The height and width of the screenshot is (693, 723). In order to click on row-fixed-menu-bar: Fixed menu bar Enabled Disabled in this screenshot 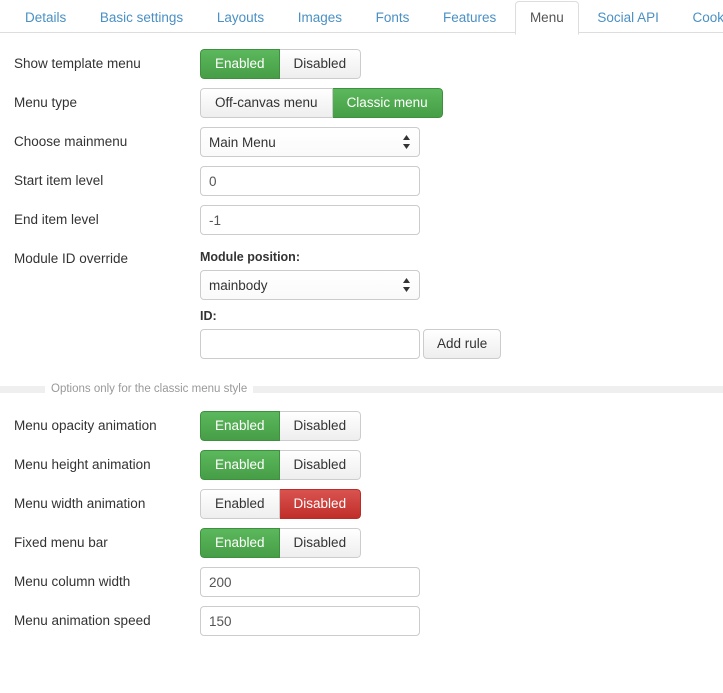, I will do `click(361, 545)`.